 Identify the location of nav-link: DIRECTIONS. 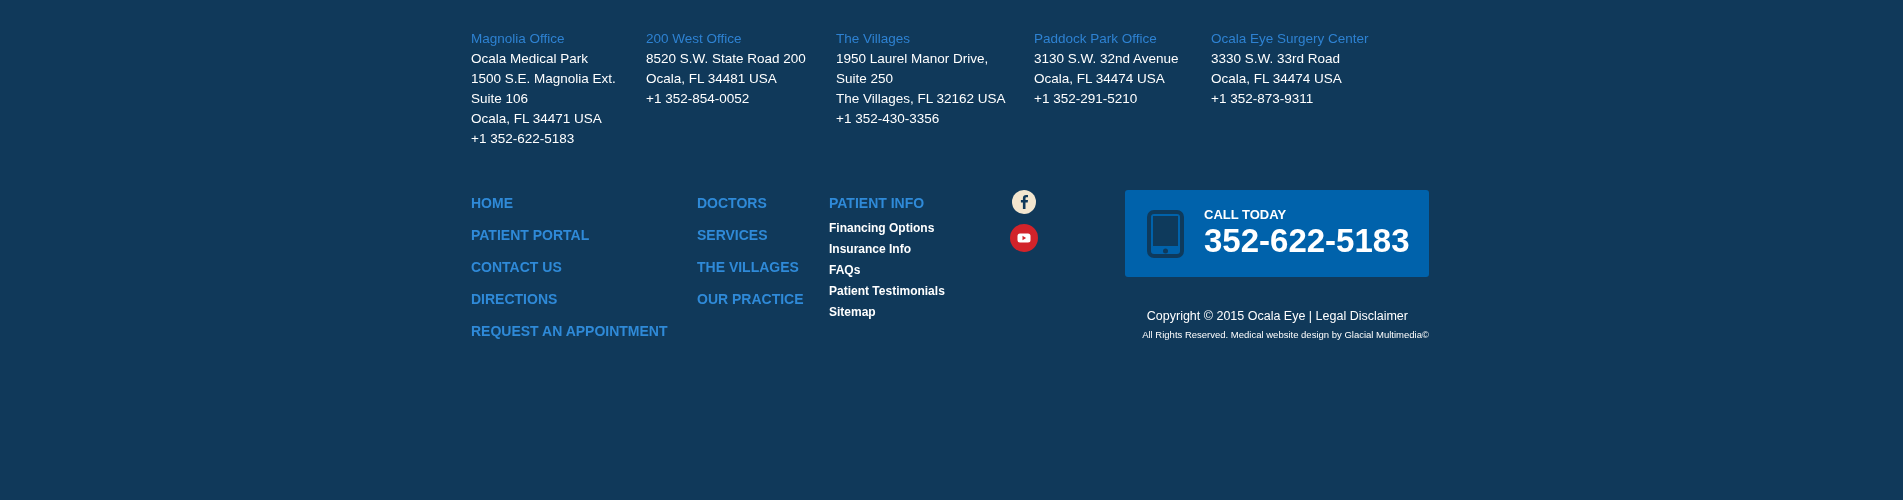
(514, 299).